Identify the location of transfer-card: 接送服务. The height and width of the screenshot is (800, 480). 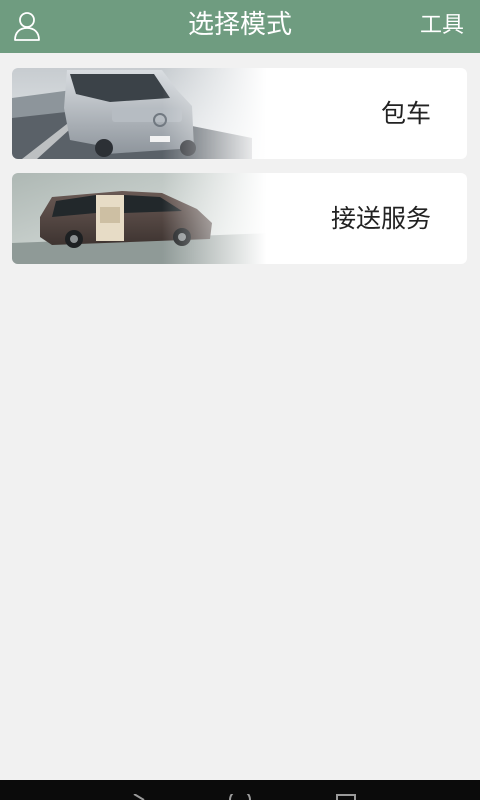
(239, 218).